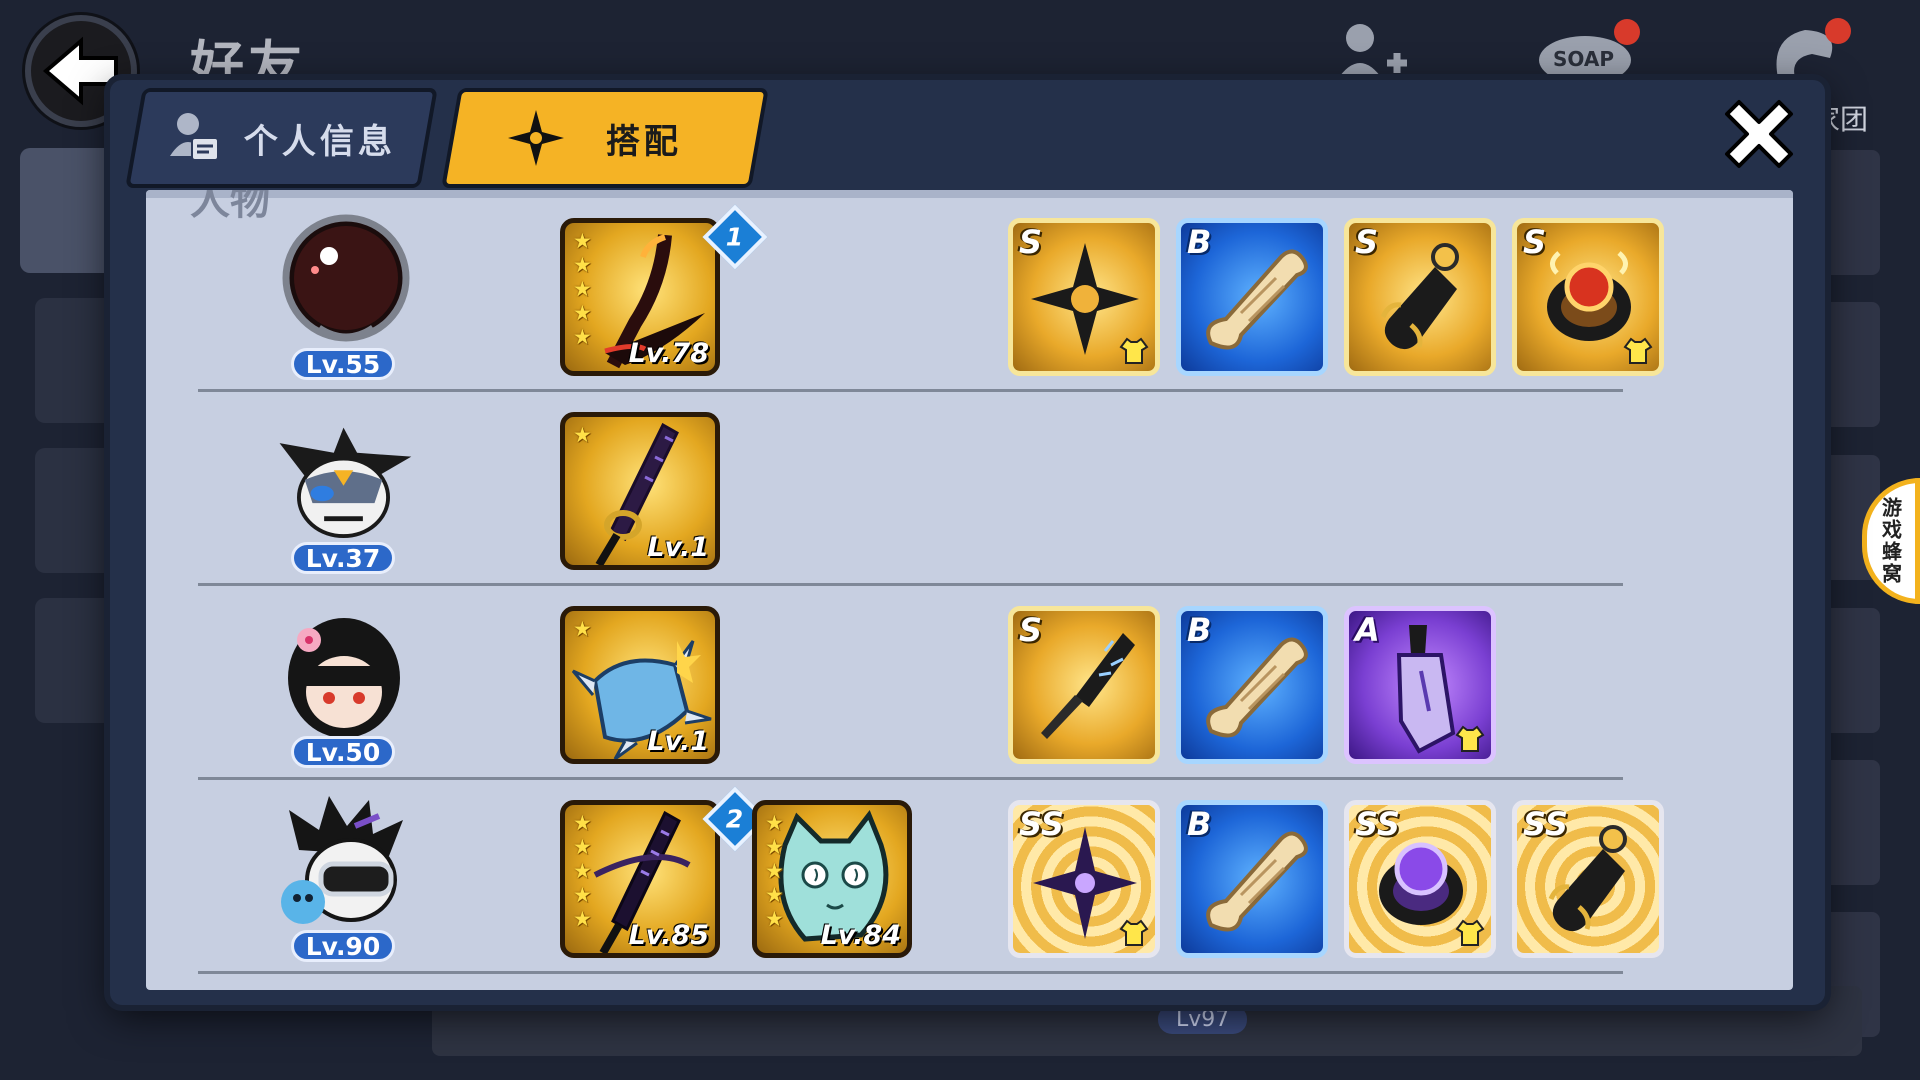 Image resolution: width=1920 pixels, height=1080 pixels. I want to click on character-level: Lv.55, so click(343, 364).